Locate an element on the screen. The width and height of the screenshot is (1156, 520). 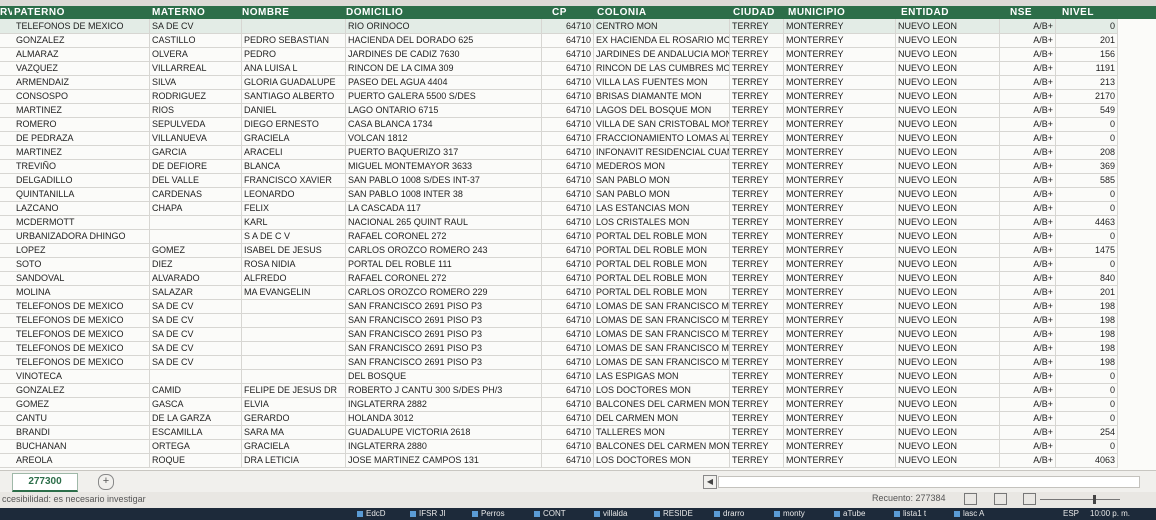
table-cell: S A DE C V is located at coordinates (294, 236).